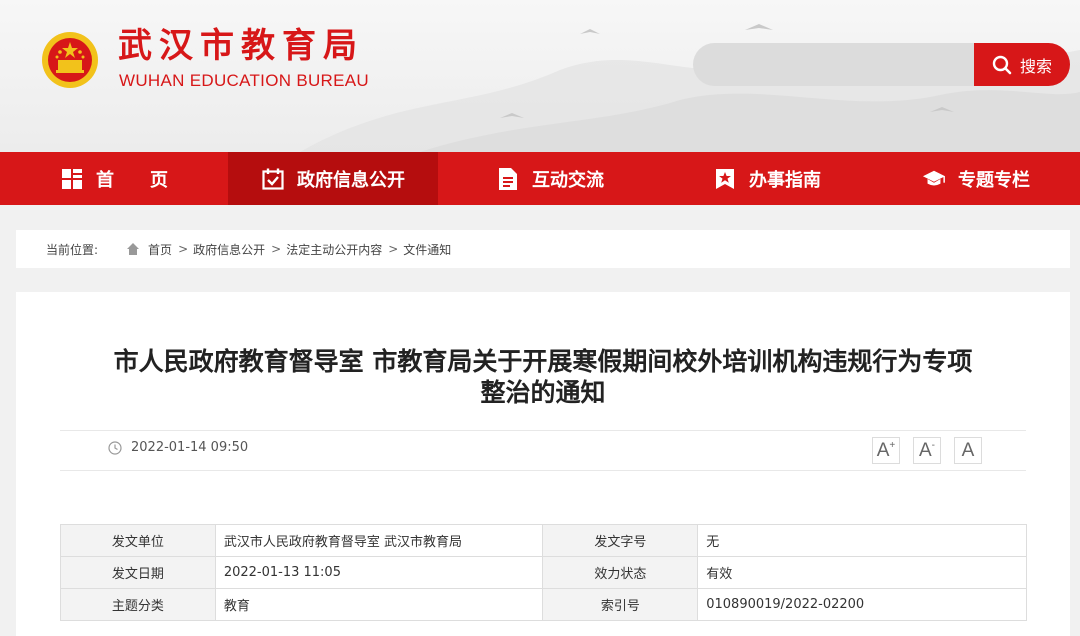  I want to click on info-value: 2022-01-13 11:05, so click(379, 572).